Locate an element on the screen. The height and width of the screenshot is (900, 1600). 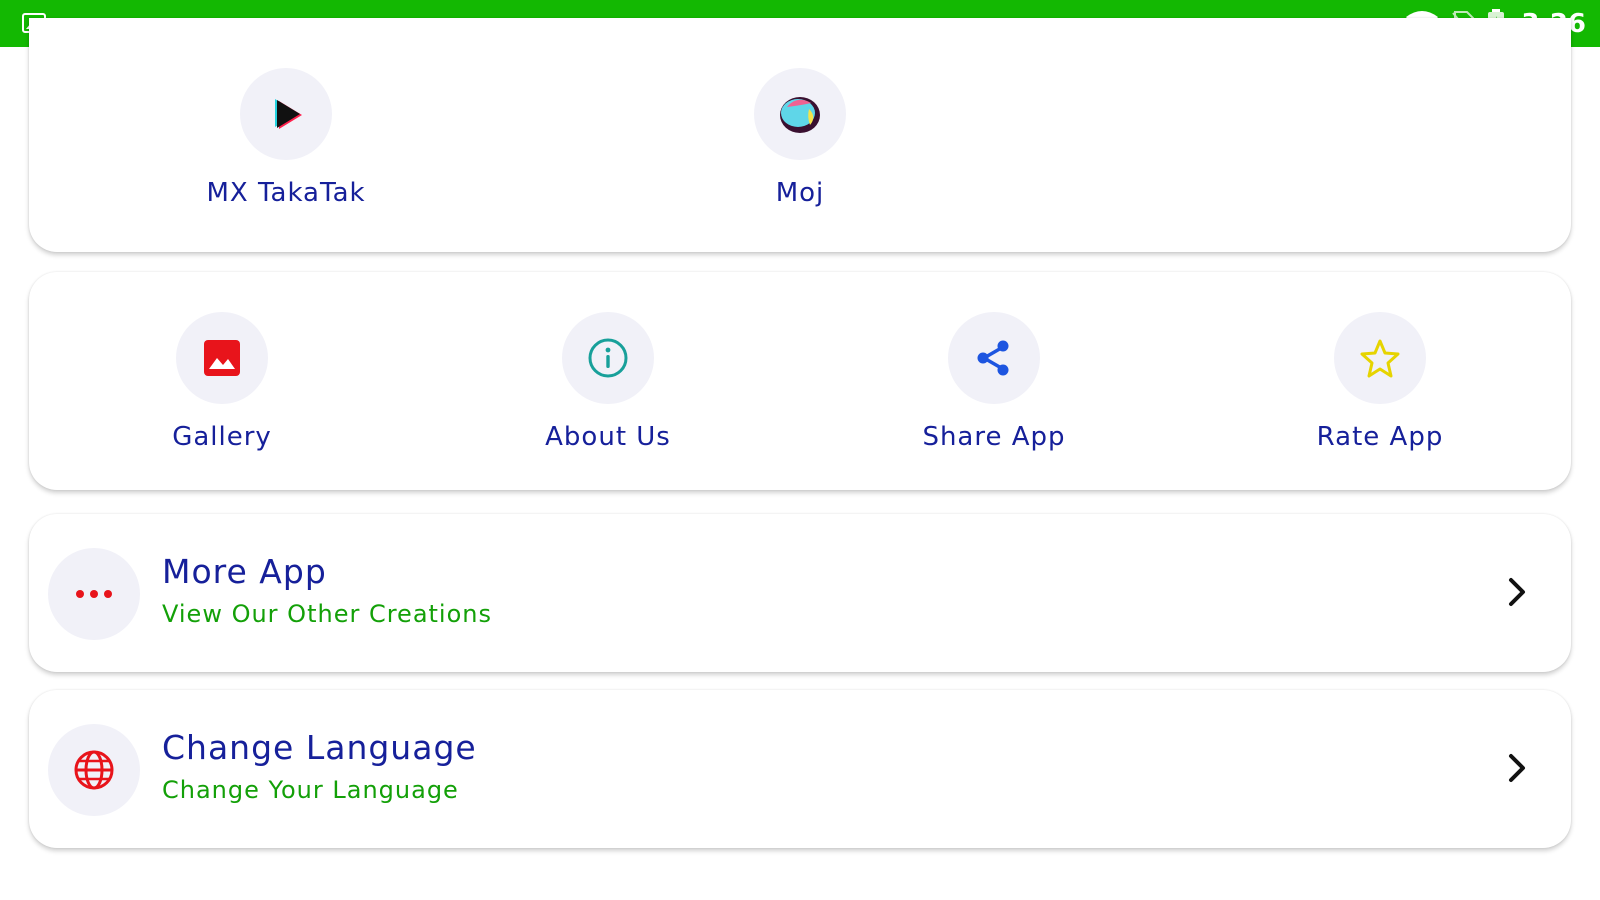
mx-takatak-play-icon is located at coordinates (288, 114).